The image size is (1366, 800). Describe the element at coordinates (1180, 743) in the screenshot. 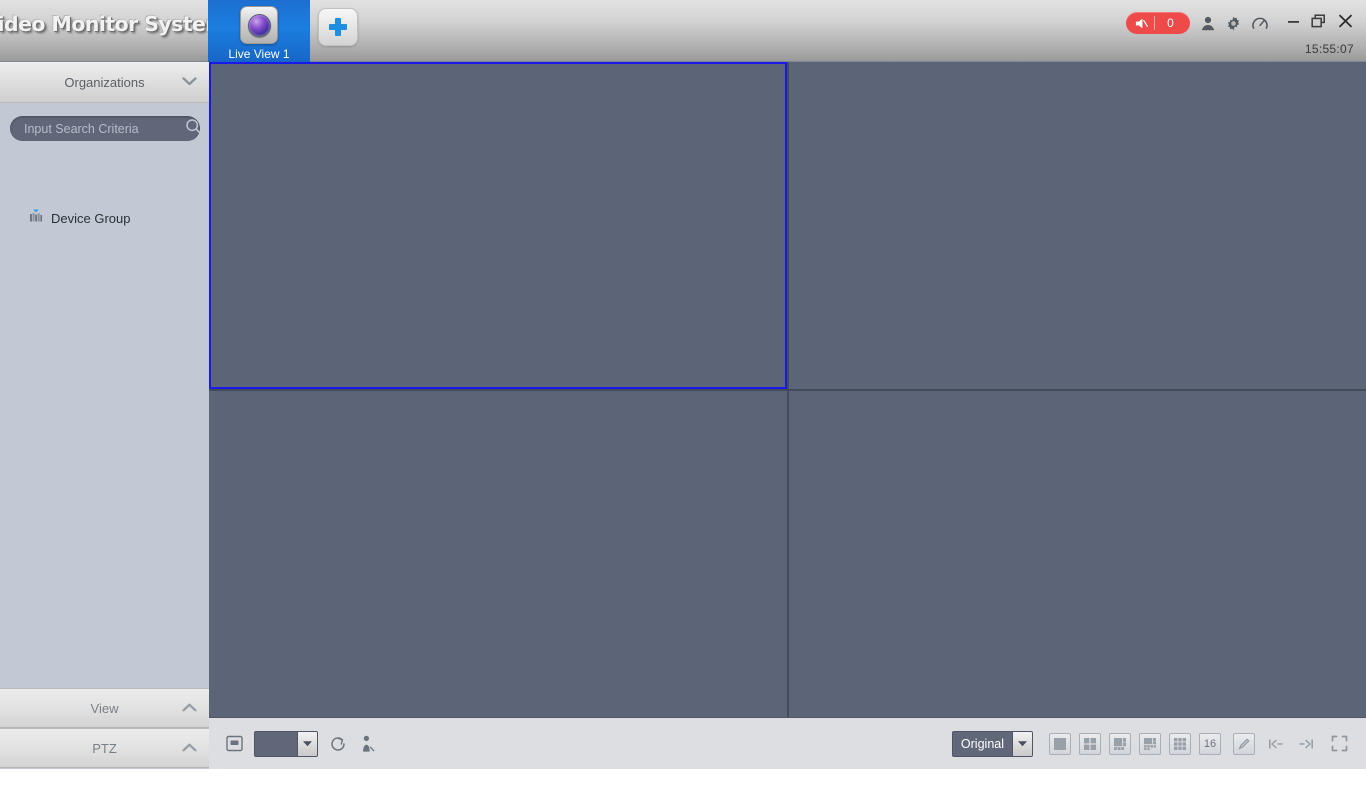

I see `layout-9-button` at that location.